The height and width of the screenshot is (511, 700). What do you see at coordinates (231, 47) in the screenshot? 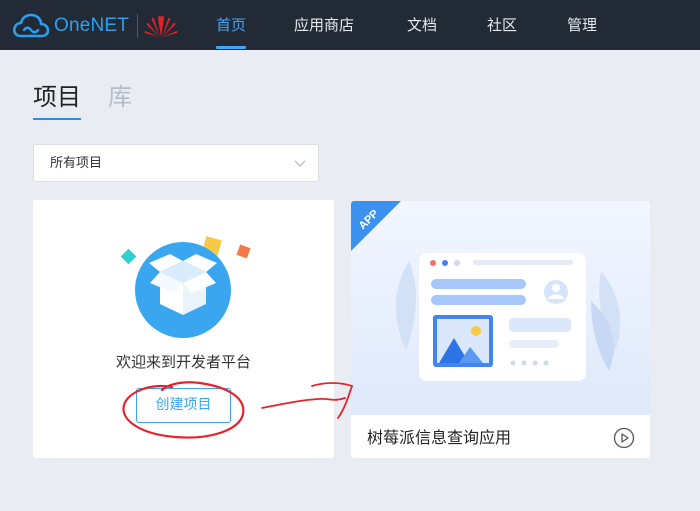
I see `nav-active-indicator` at bounding box center [231, 47].